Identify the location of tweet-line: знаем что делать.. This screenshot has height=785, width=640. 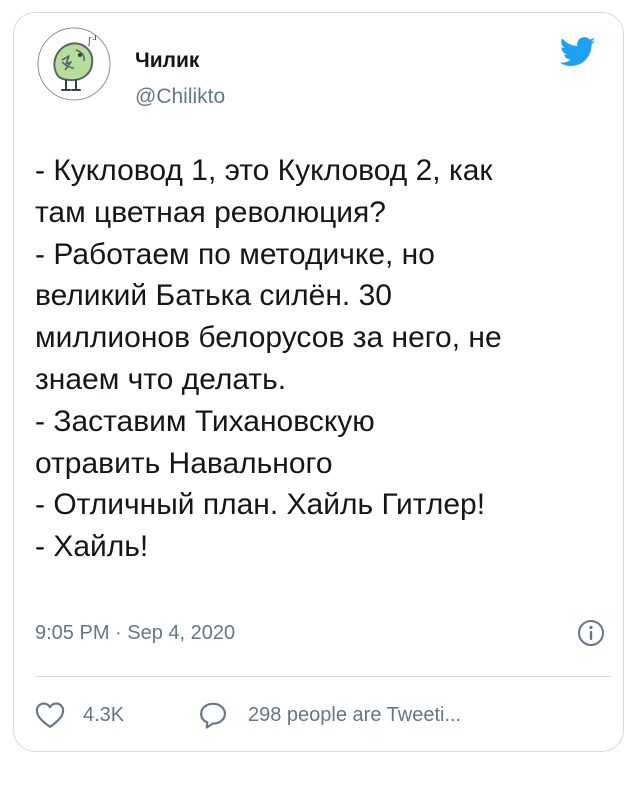
(161, 379).